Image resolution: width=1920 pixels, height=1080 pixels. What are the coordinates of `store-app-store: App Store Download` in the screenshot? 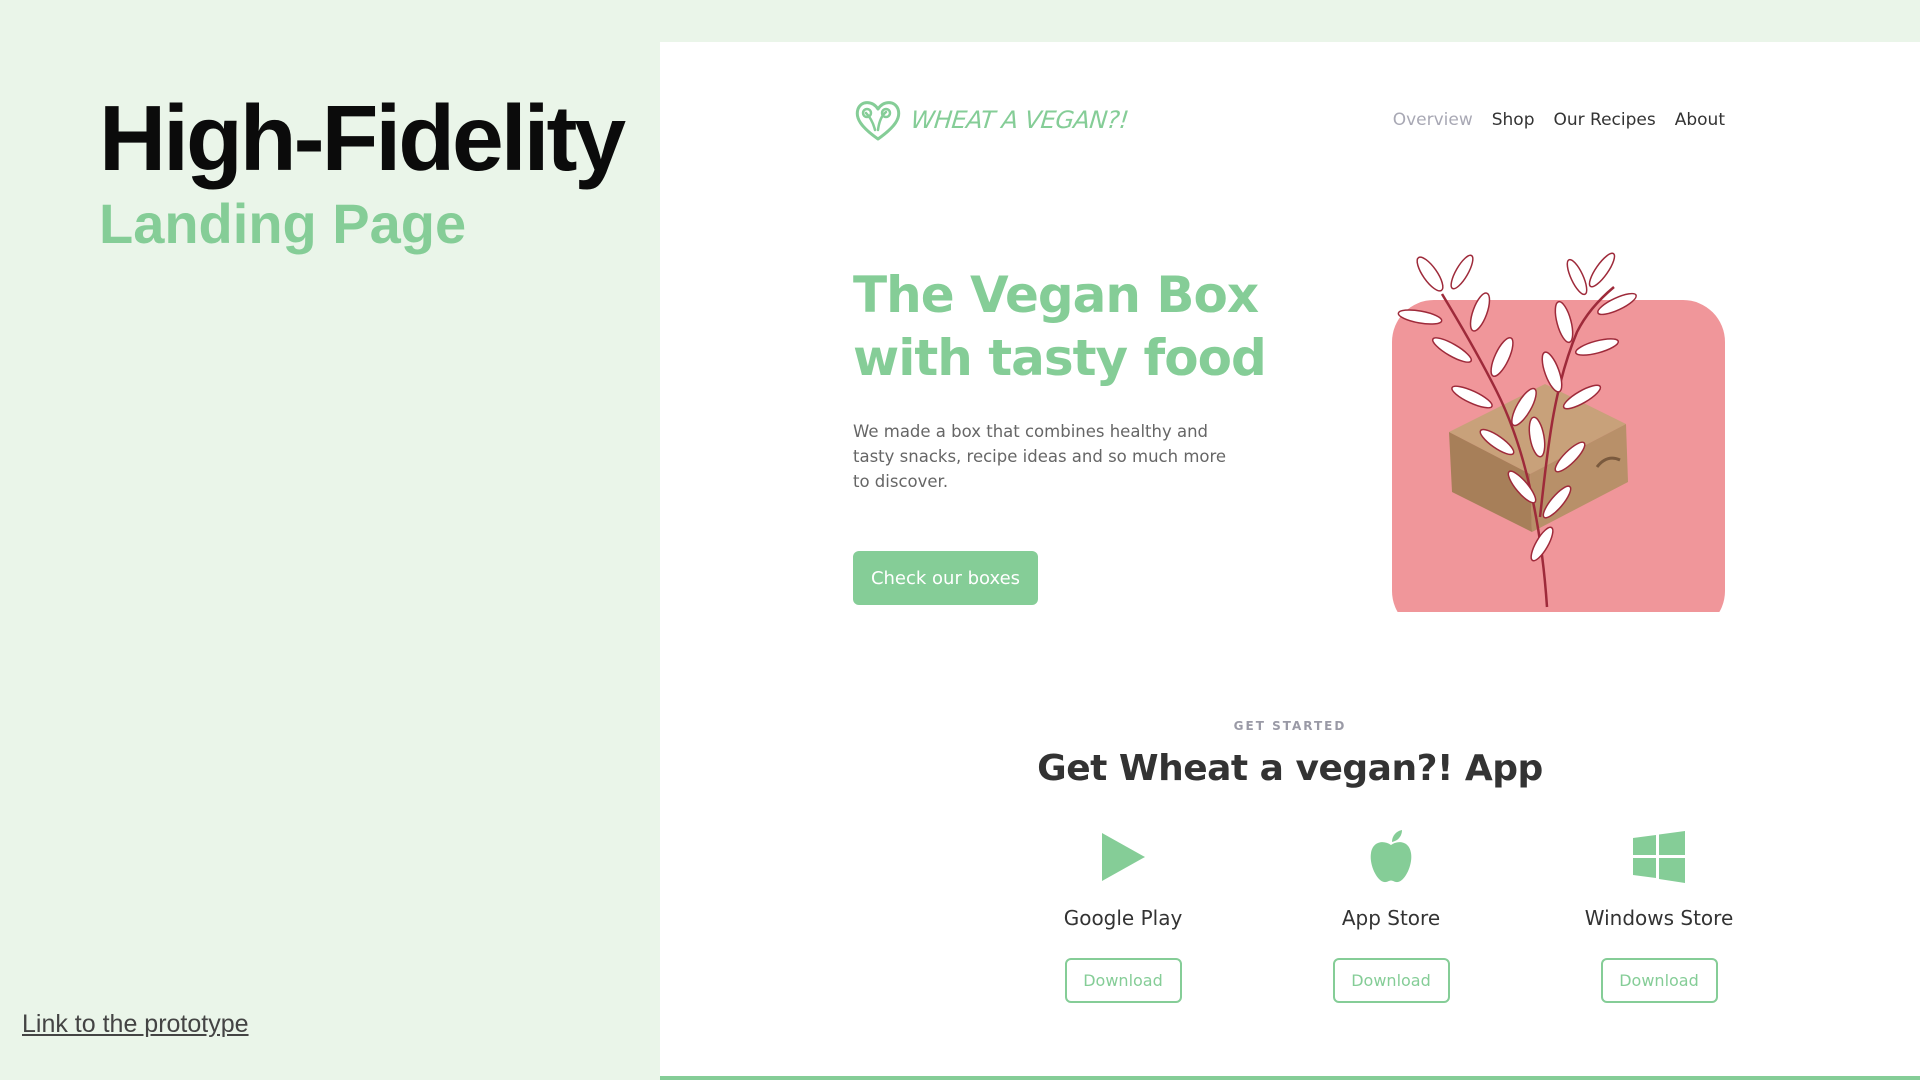 It's located at (1391, 915).